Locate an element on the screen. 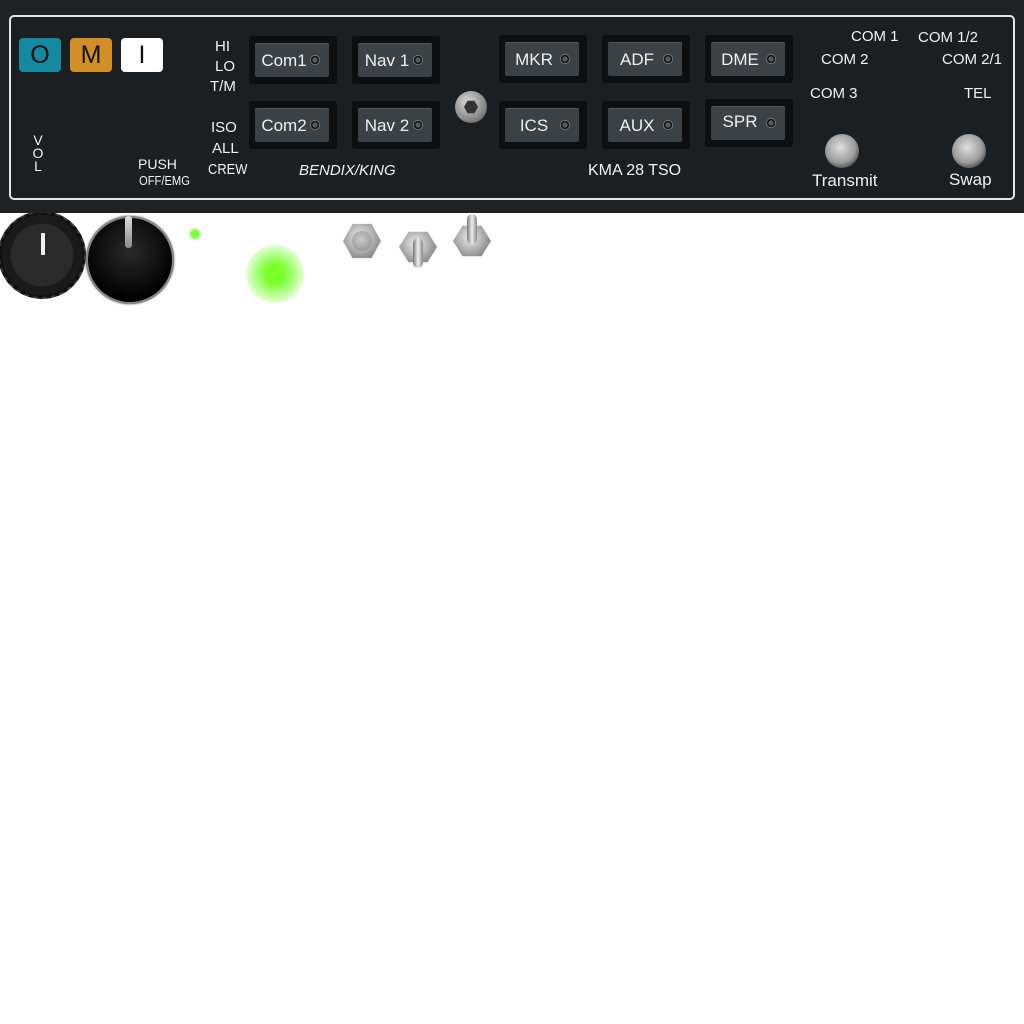  com2-button-well: Com2 is located at coordinates (293, 125).